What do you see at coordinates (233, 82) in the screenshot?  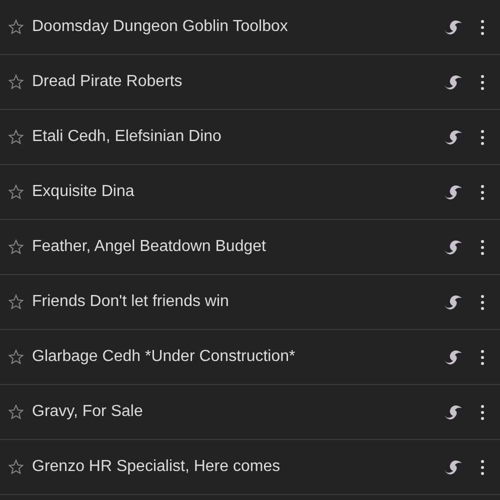 I see `deck-name: Dread Pirate Roberts` at bounding box center [233, 82].